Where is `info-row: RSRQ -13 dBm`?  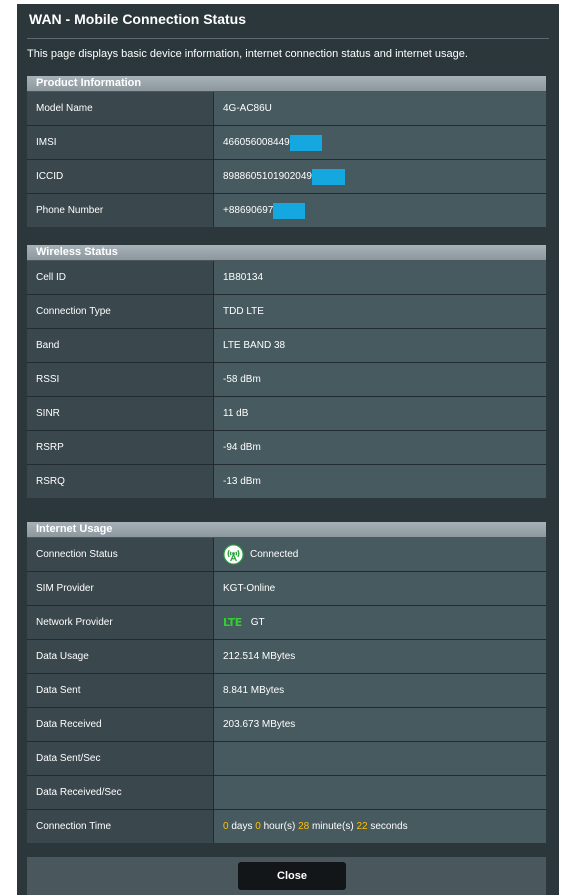 info-row: RSRQ -13 dBm is located at coordinates (286, 481).